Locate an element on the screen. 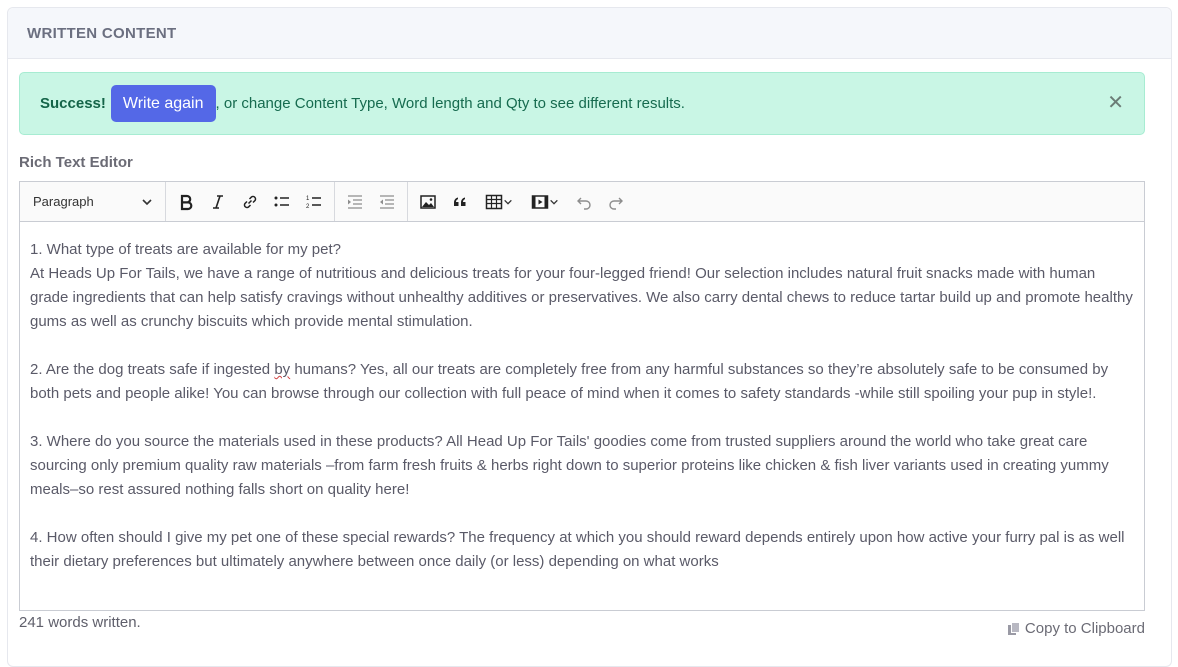  undo-icon is located at coordinates (584, 202).